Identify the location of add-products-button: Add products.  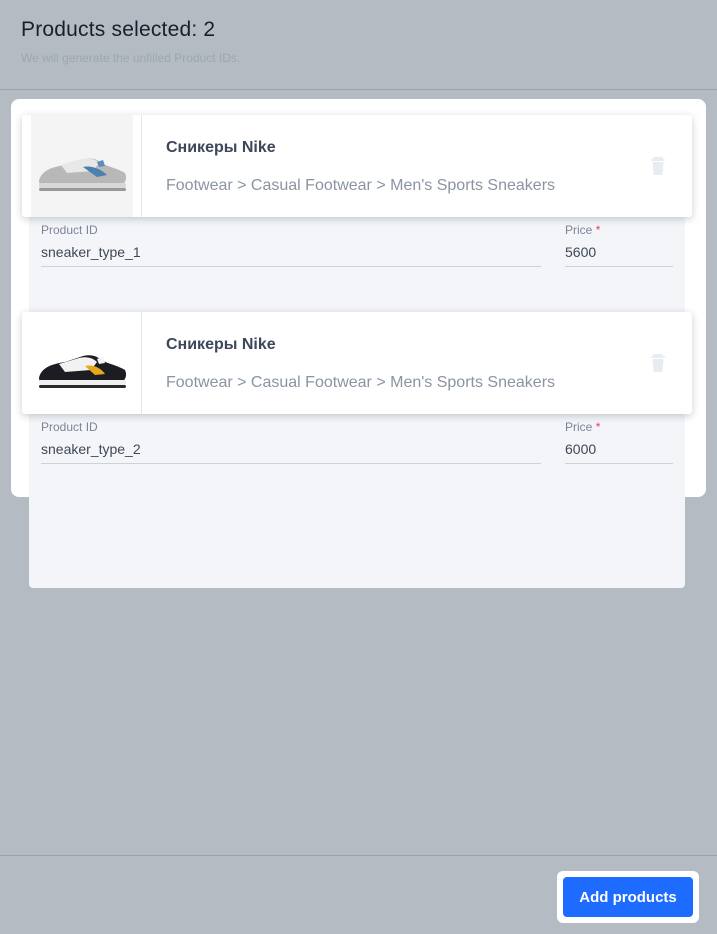
(628, 897).